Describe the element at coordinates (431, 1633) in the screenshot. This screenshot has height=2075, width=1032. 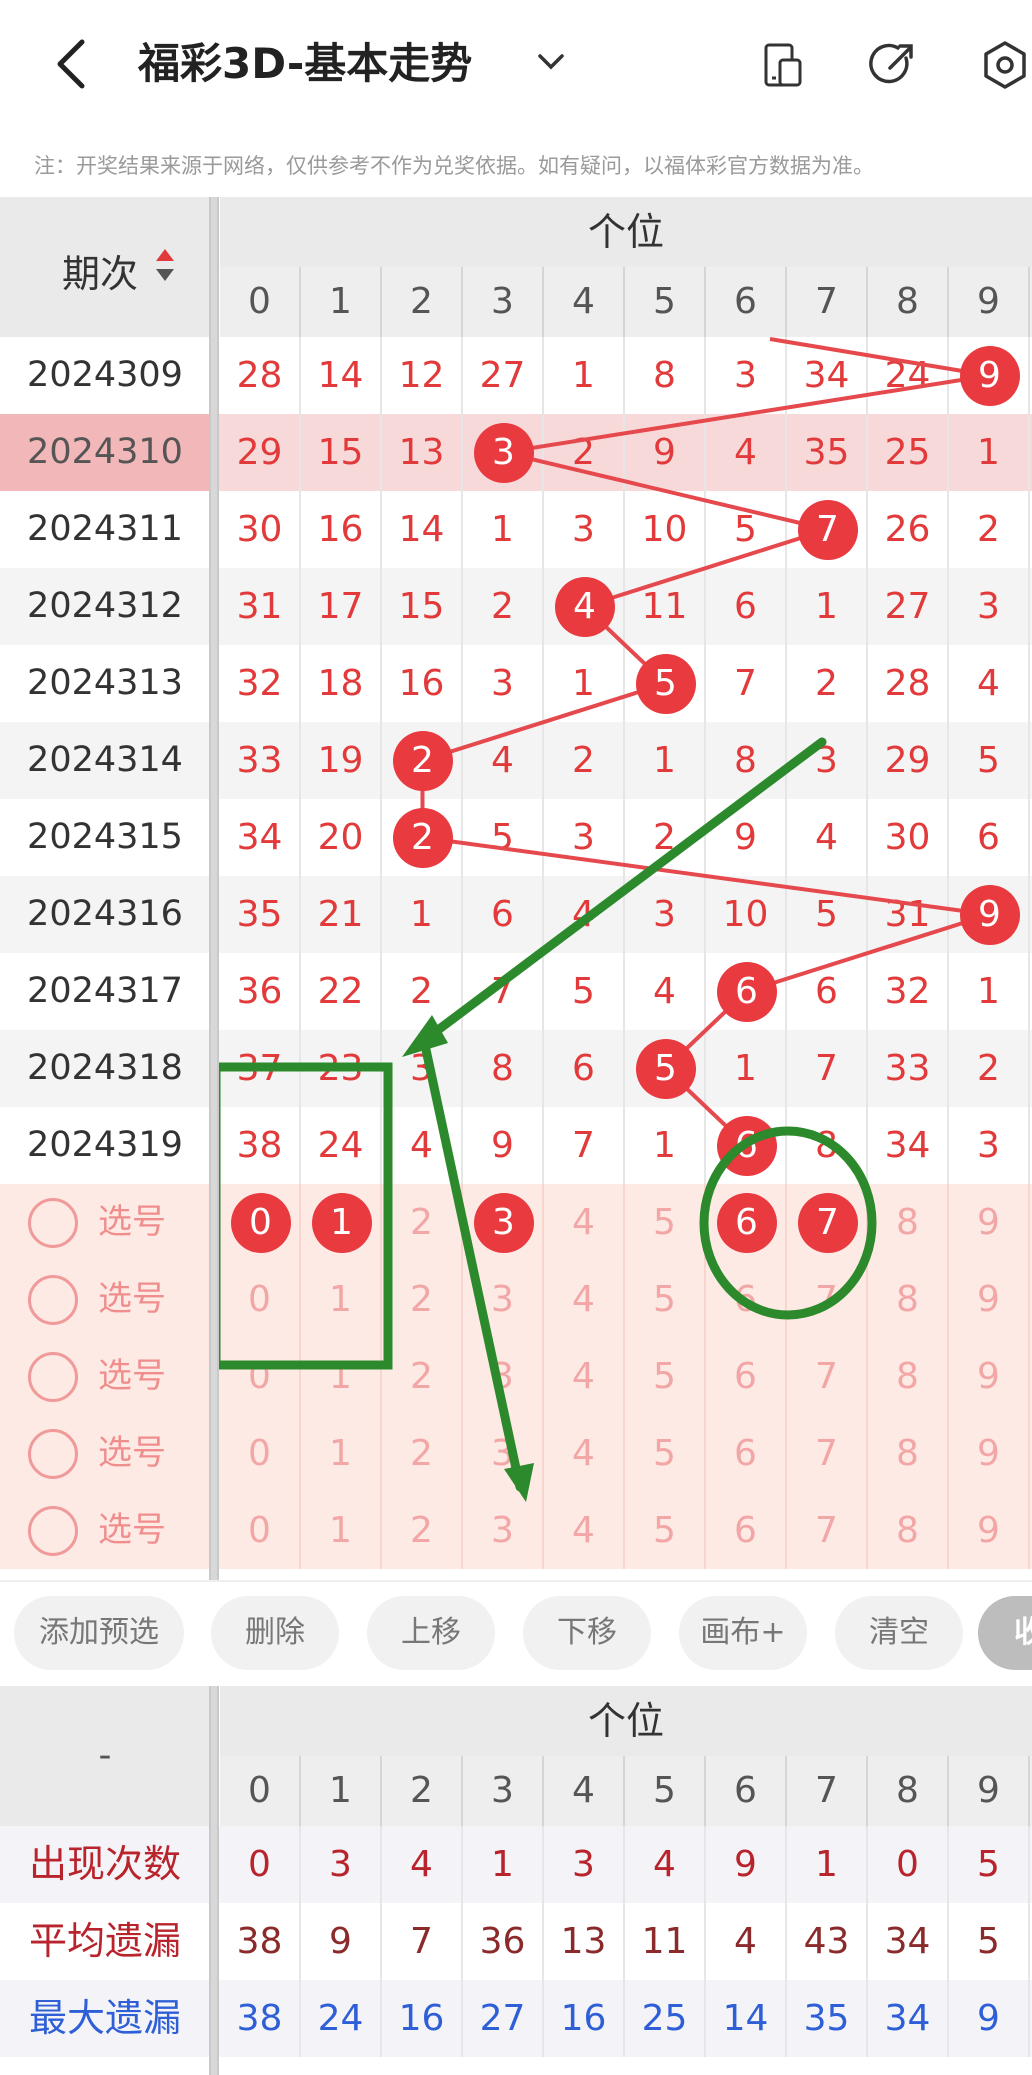
I see `toolbar-button-2: 上移` at that location.